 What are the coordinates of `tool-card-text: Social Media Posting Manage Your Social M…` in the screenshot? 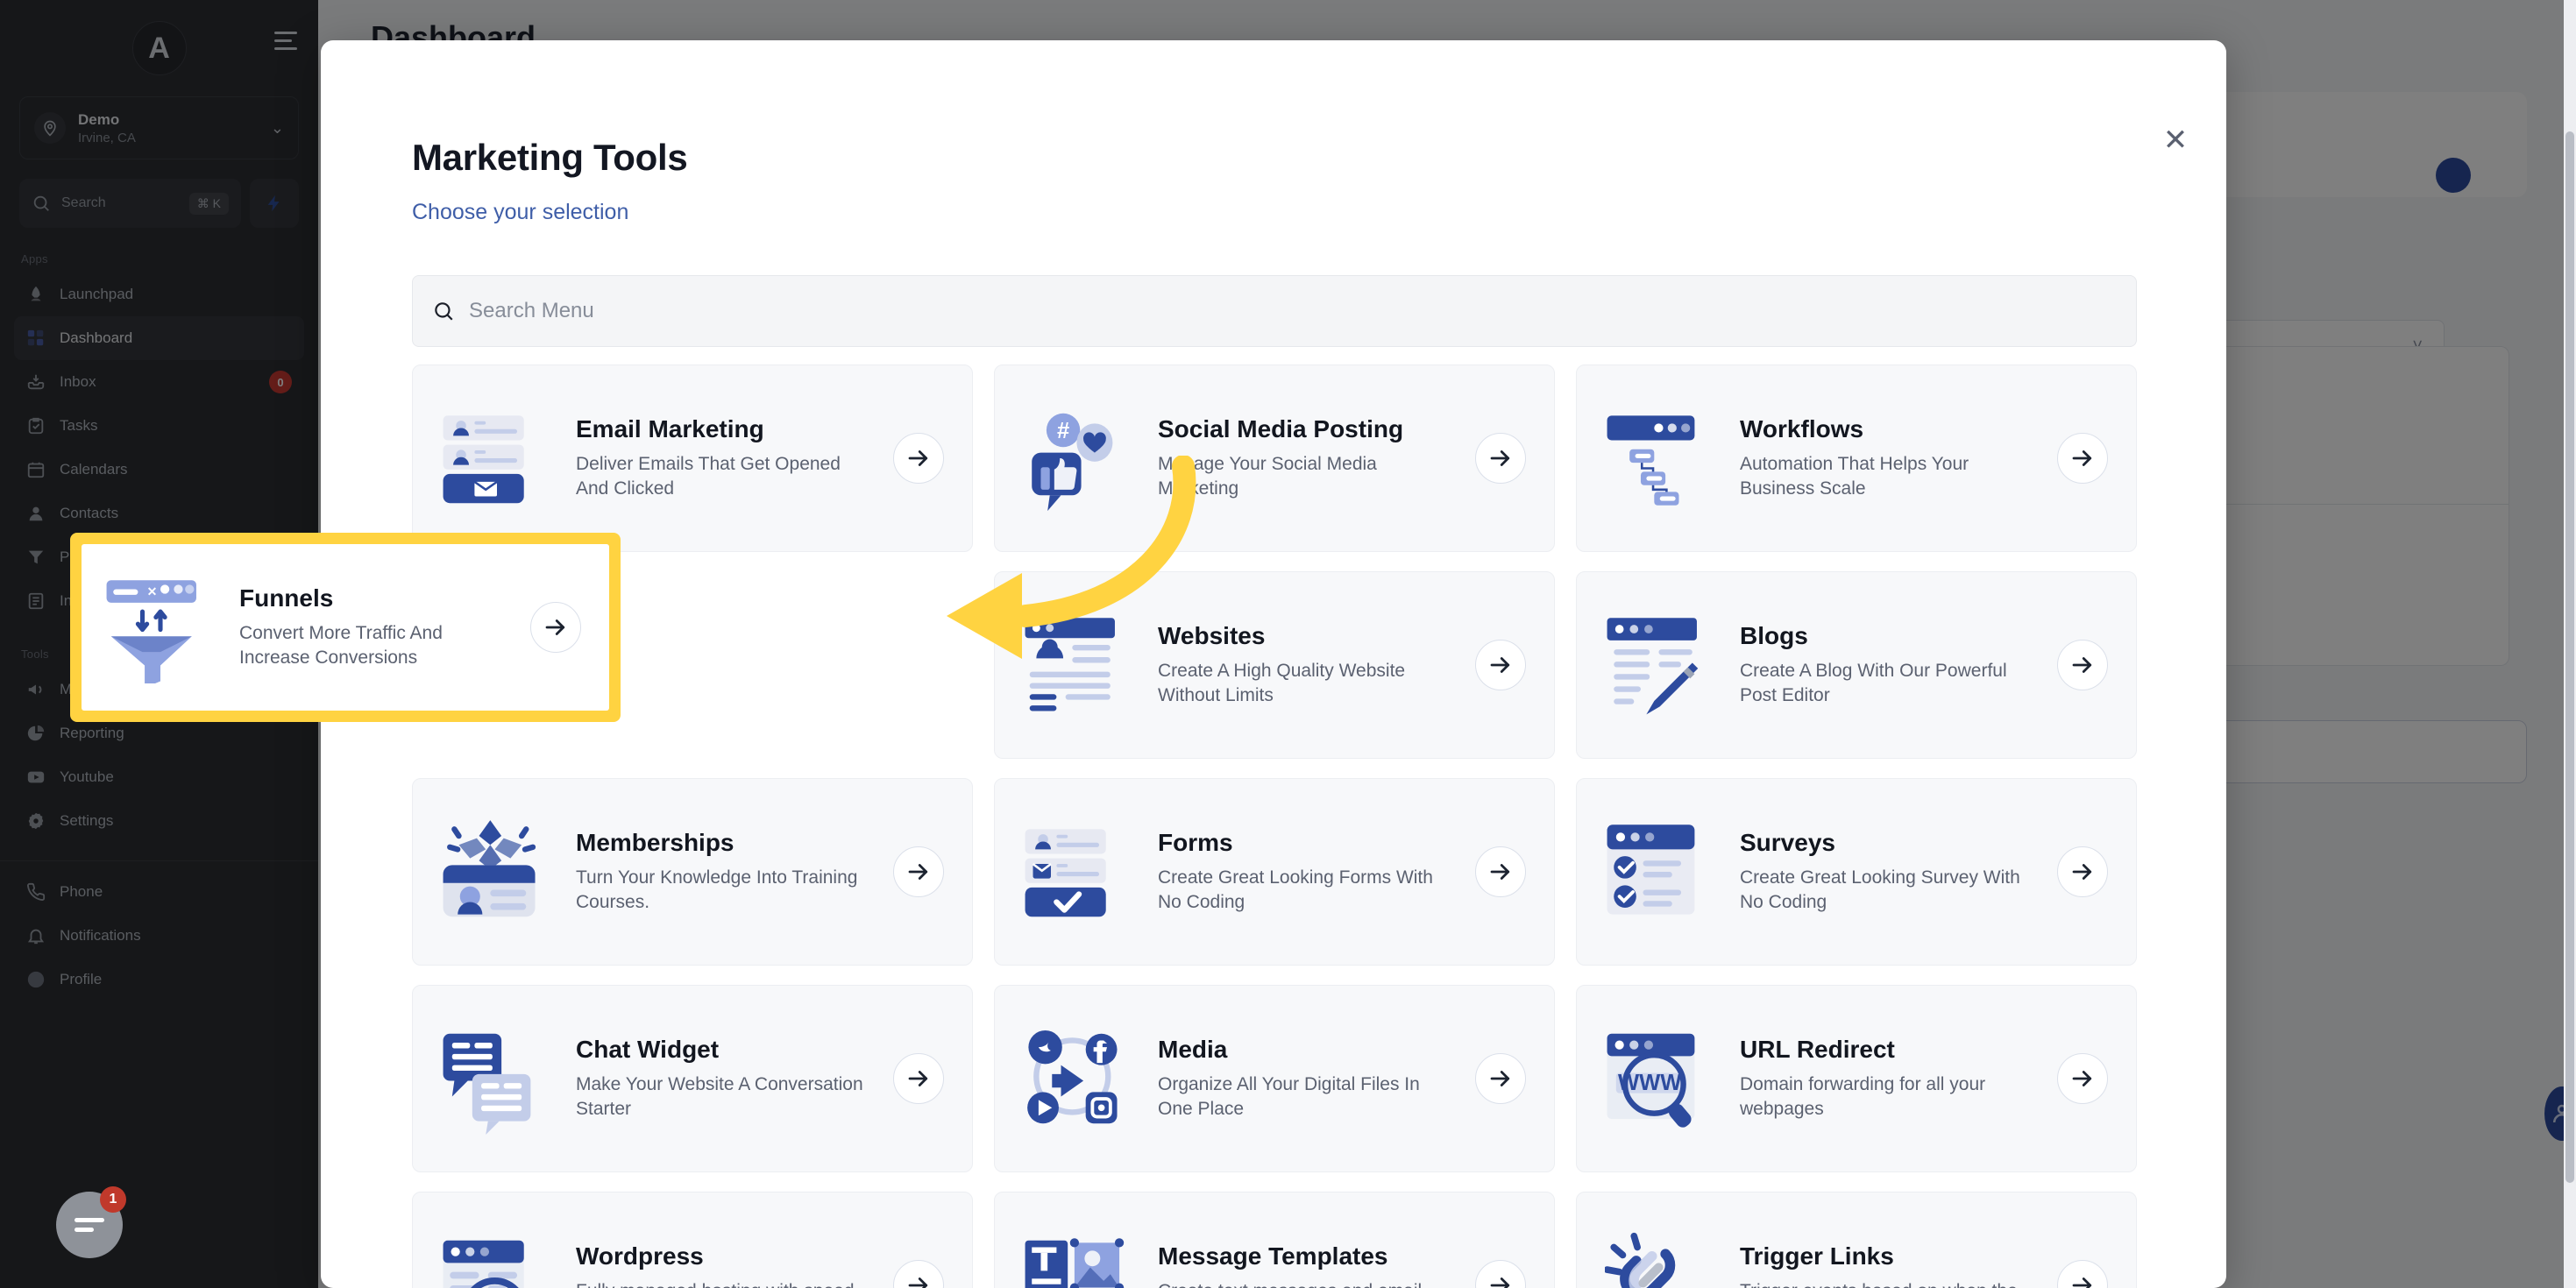 It's located at (1305, 458).